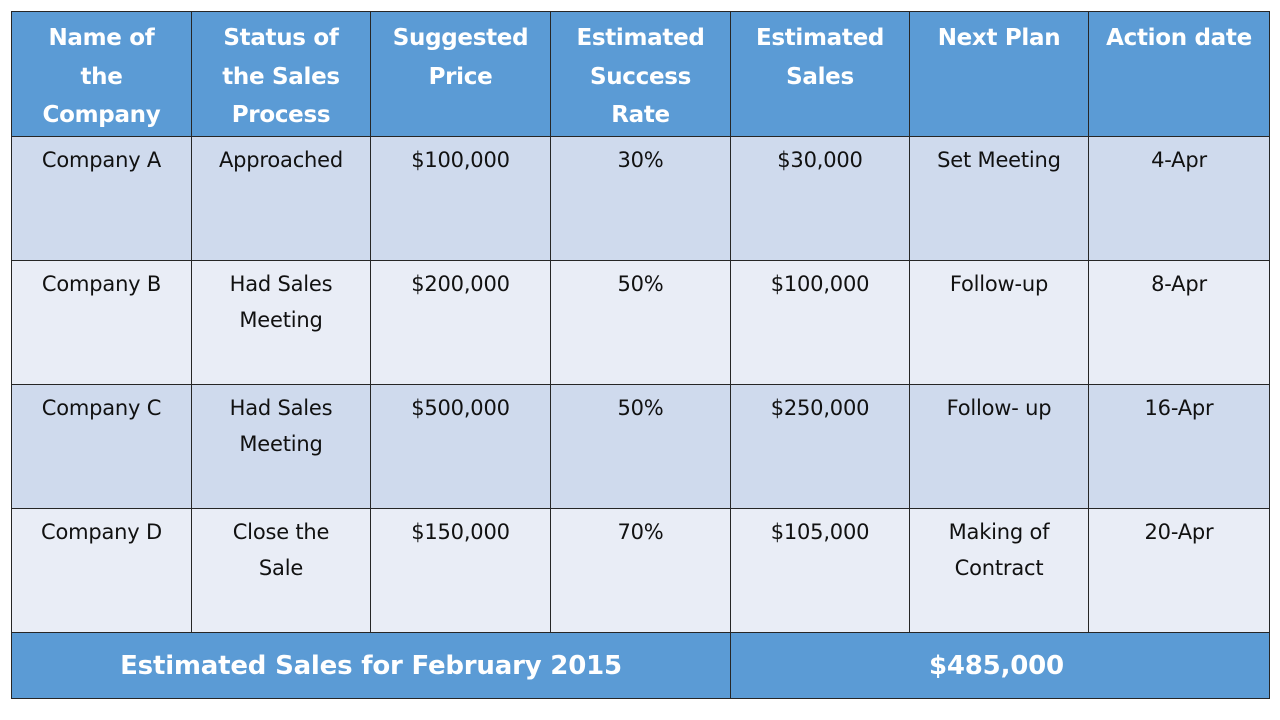 The height and width of the screenshot is (720, 1280). What do you see at coordinates (1179, 532) in the screenshot?
I see `cell-text: 20-Apr` at bounding box center [1179, 532].